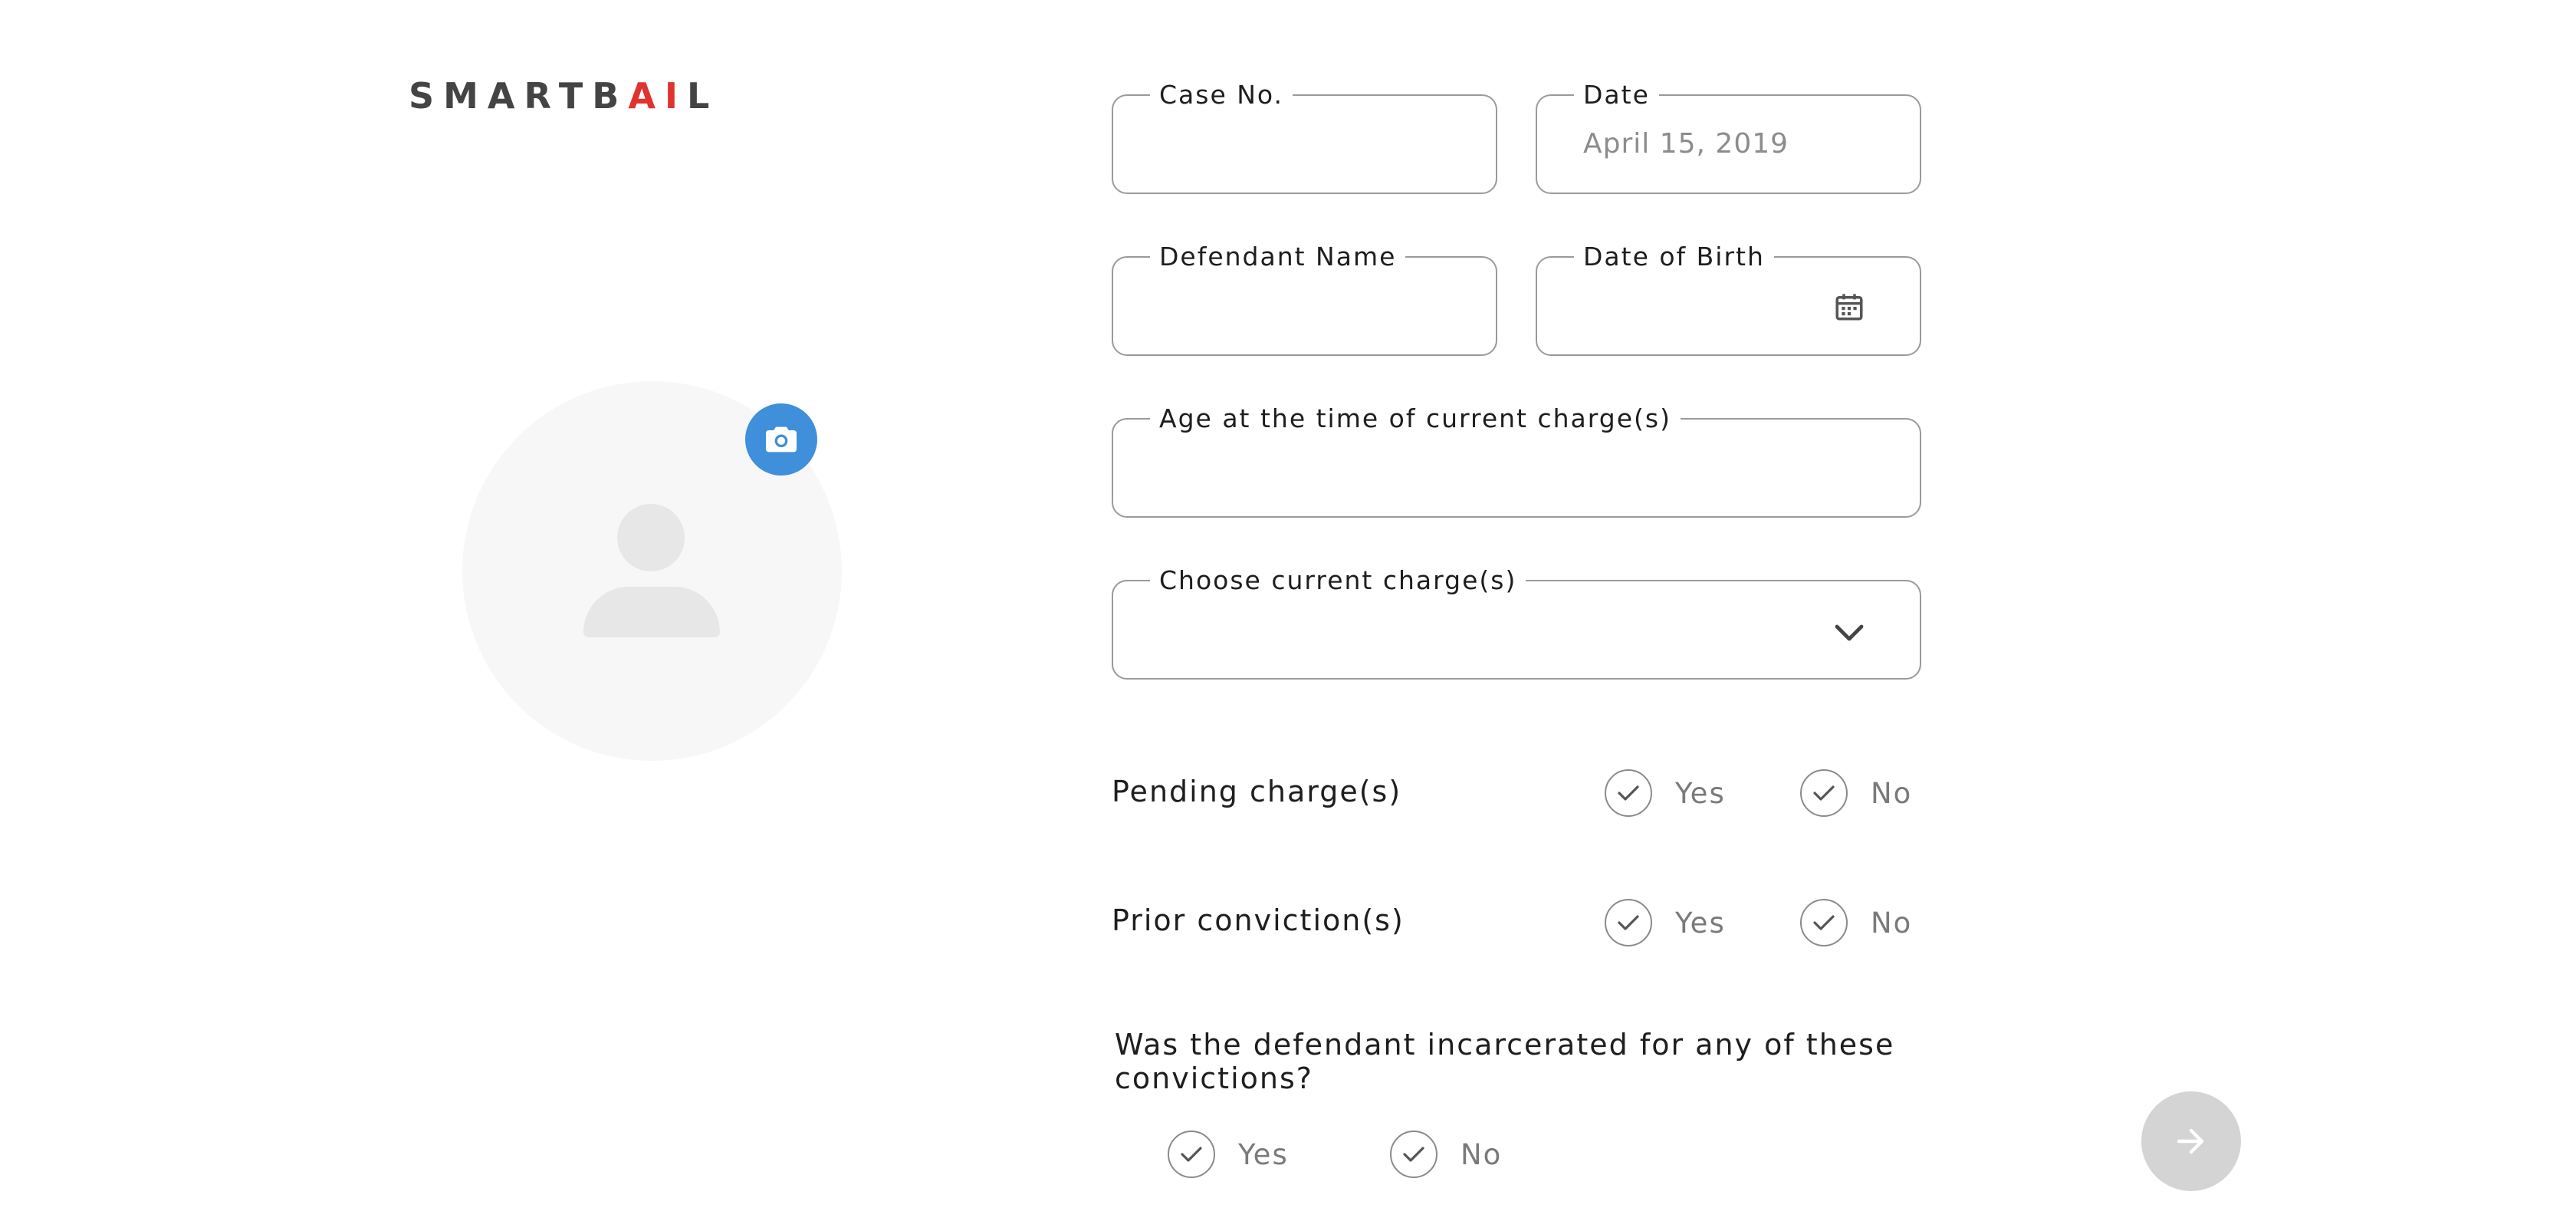 The width and height of the screenshot is (2576, 1231). I want to click on pending-charges-question: Pending charge(s), so click(1257, 791).